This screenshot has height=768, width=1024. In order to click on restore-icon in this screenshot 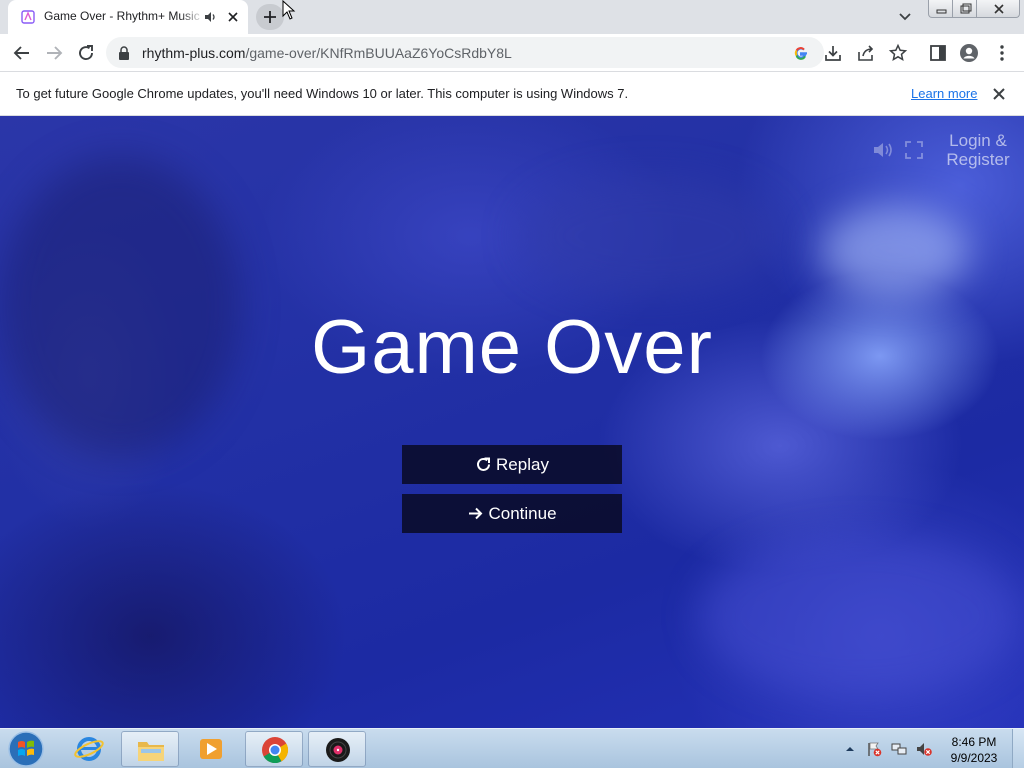, I will do `click(966, 8)`.